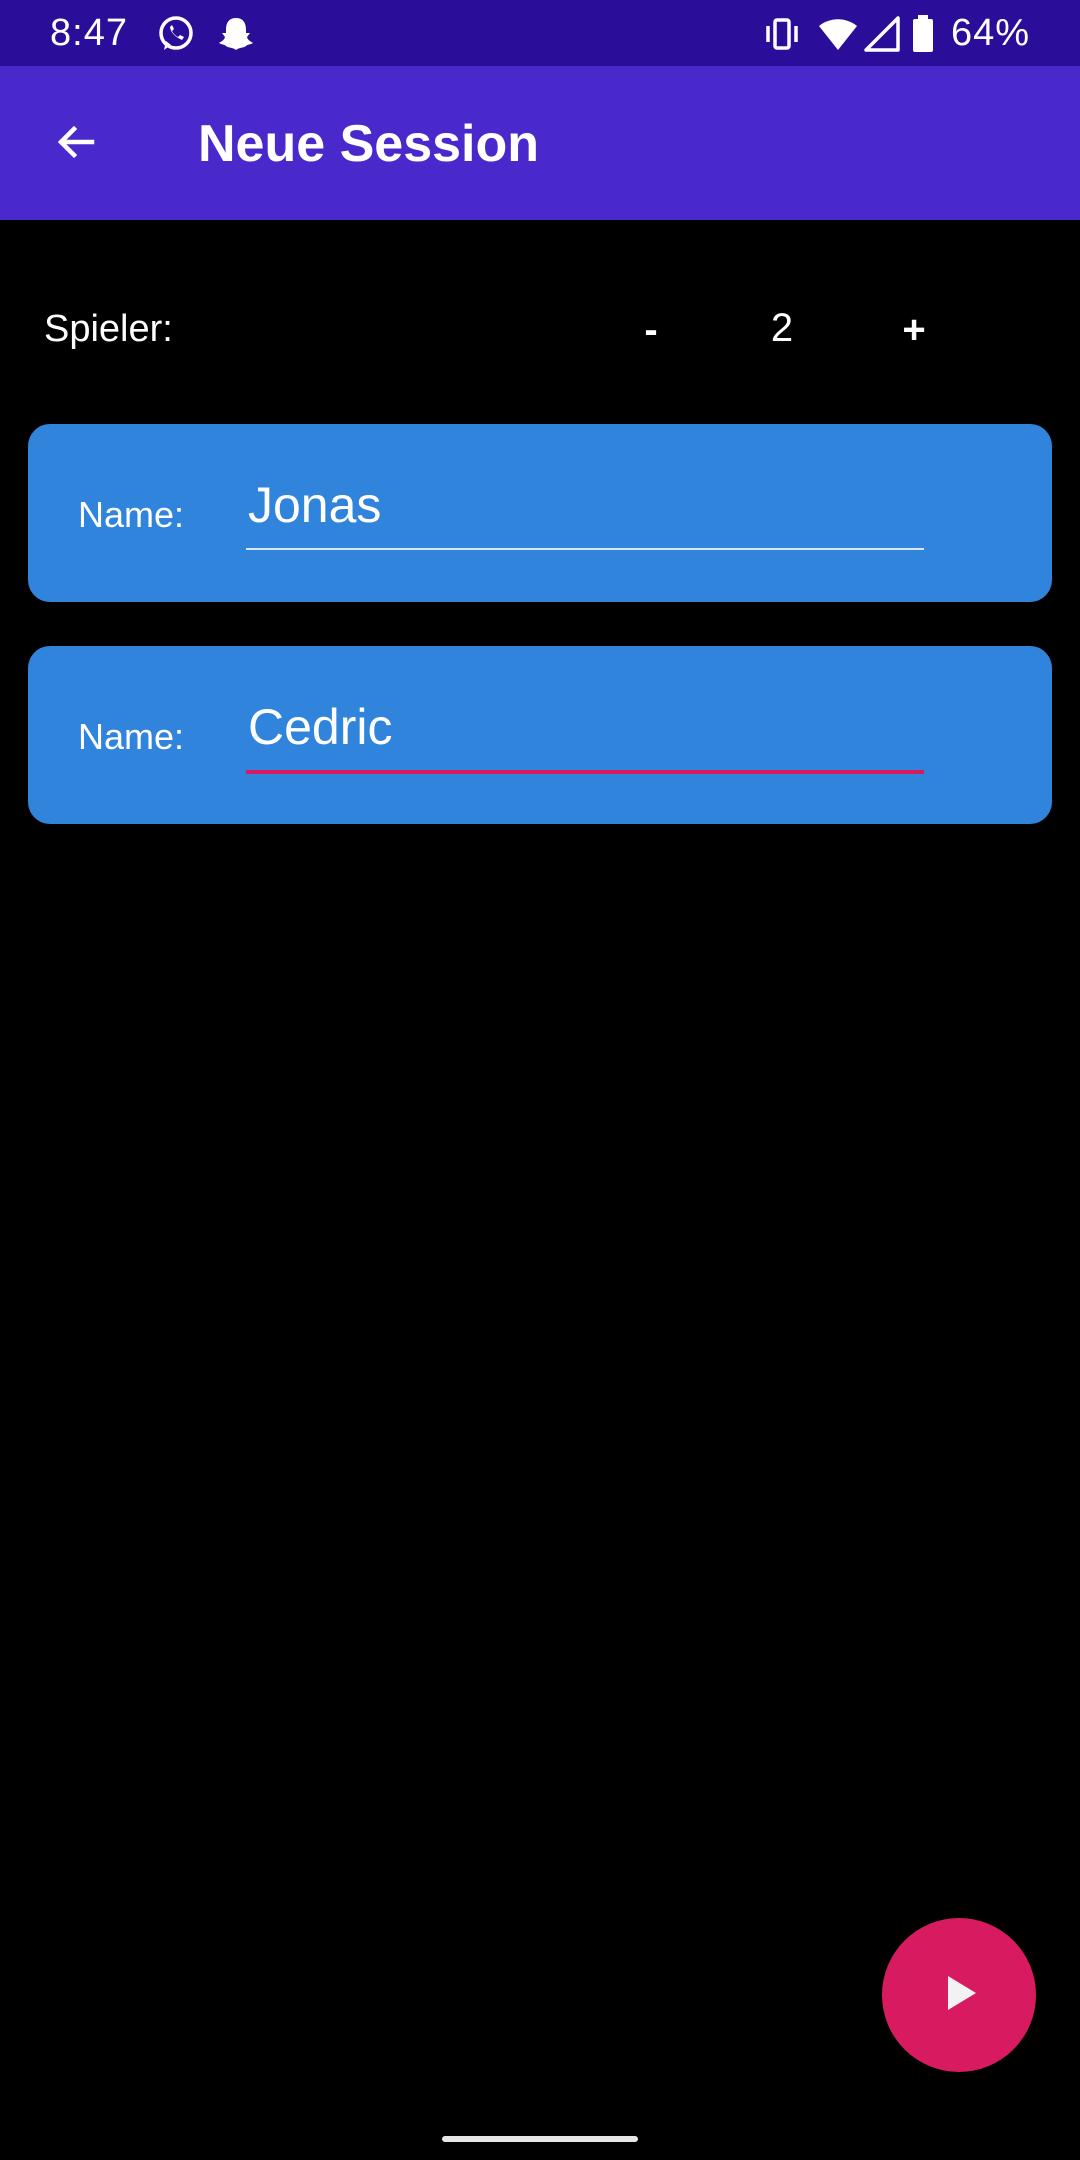 This screenshot has width=1080, height=2160. Describe the element at coordinates (838, 34) in the screenshot. I see `wifi-icon` at that location.